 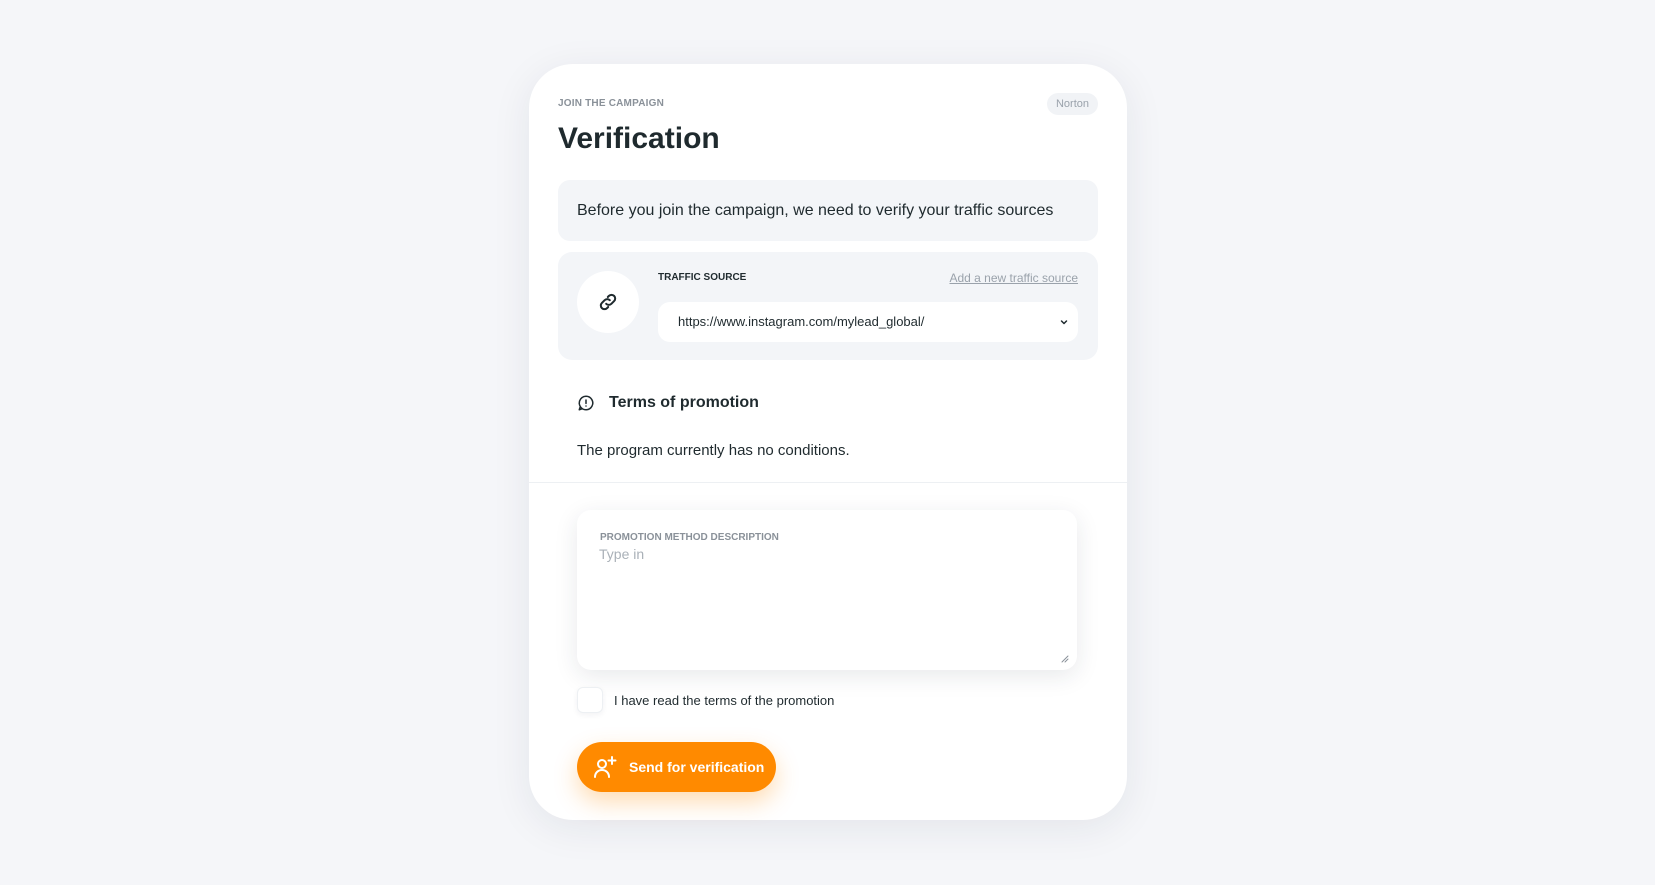 I want to click on promotion-description-box: PROMOTION METHOD DESCRIPTION, so click(x=827, y=590).